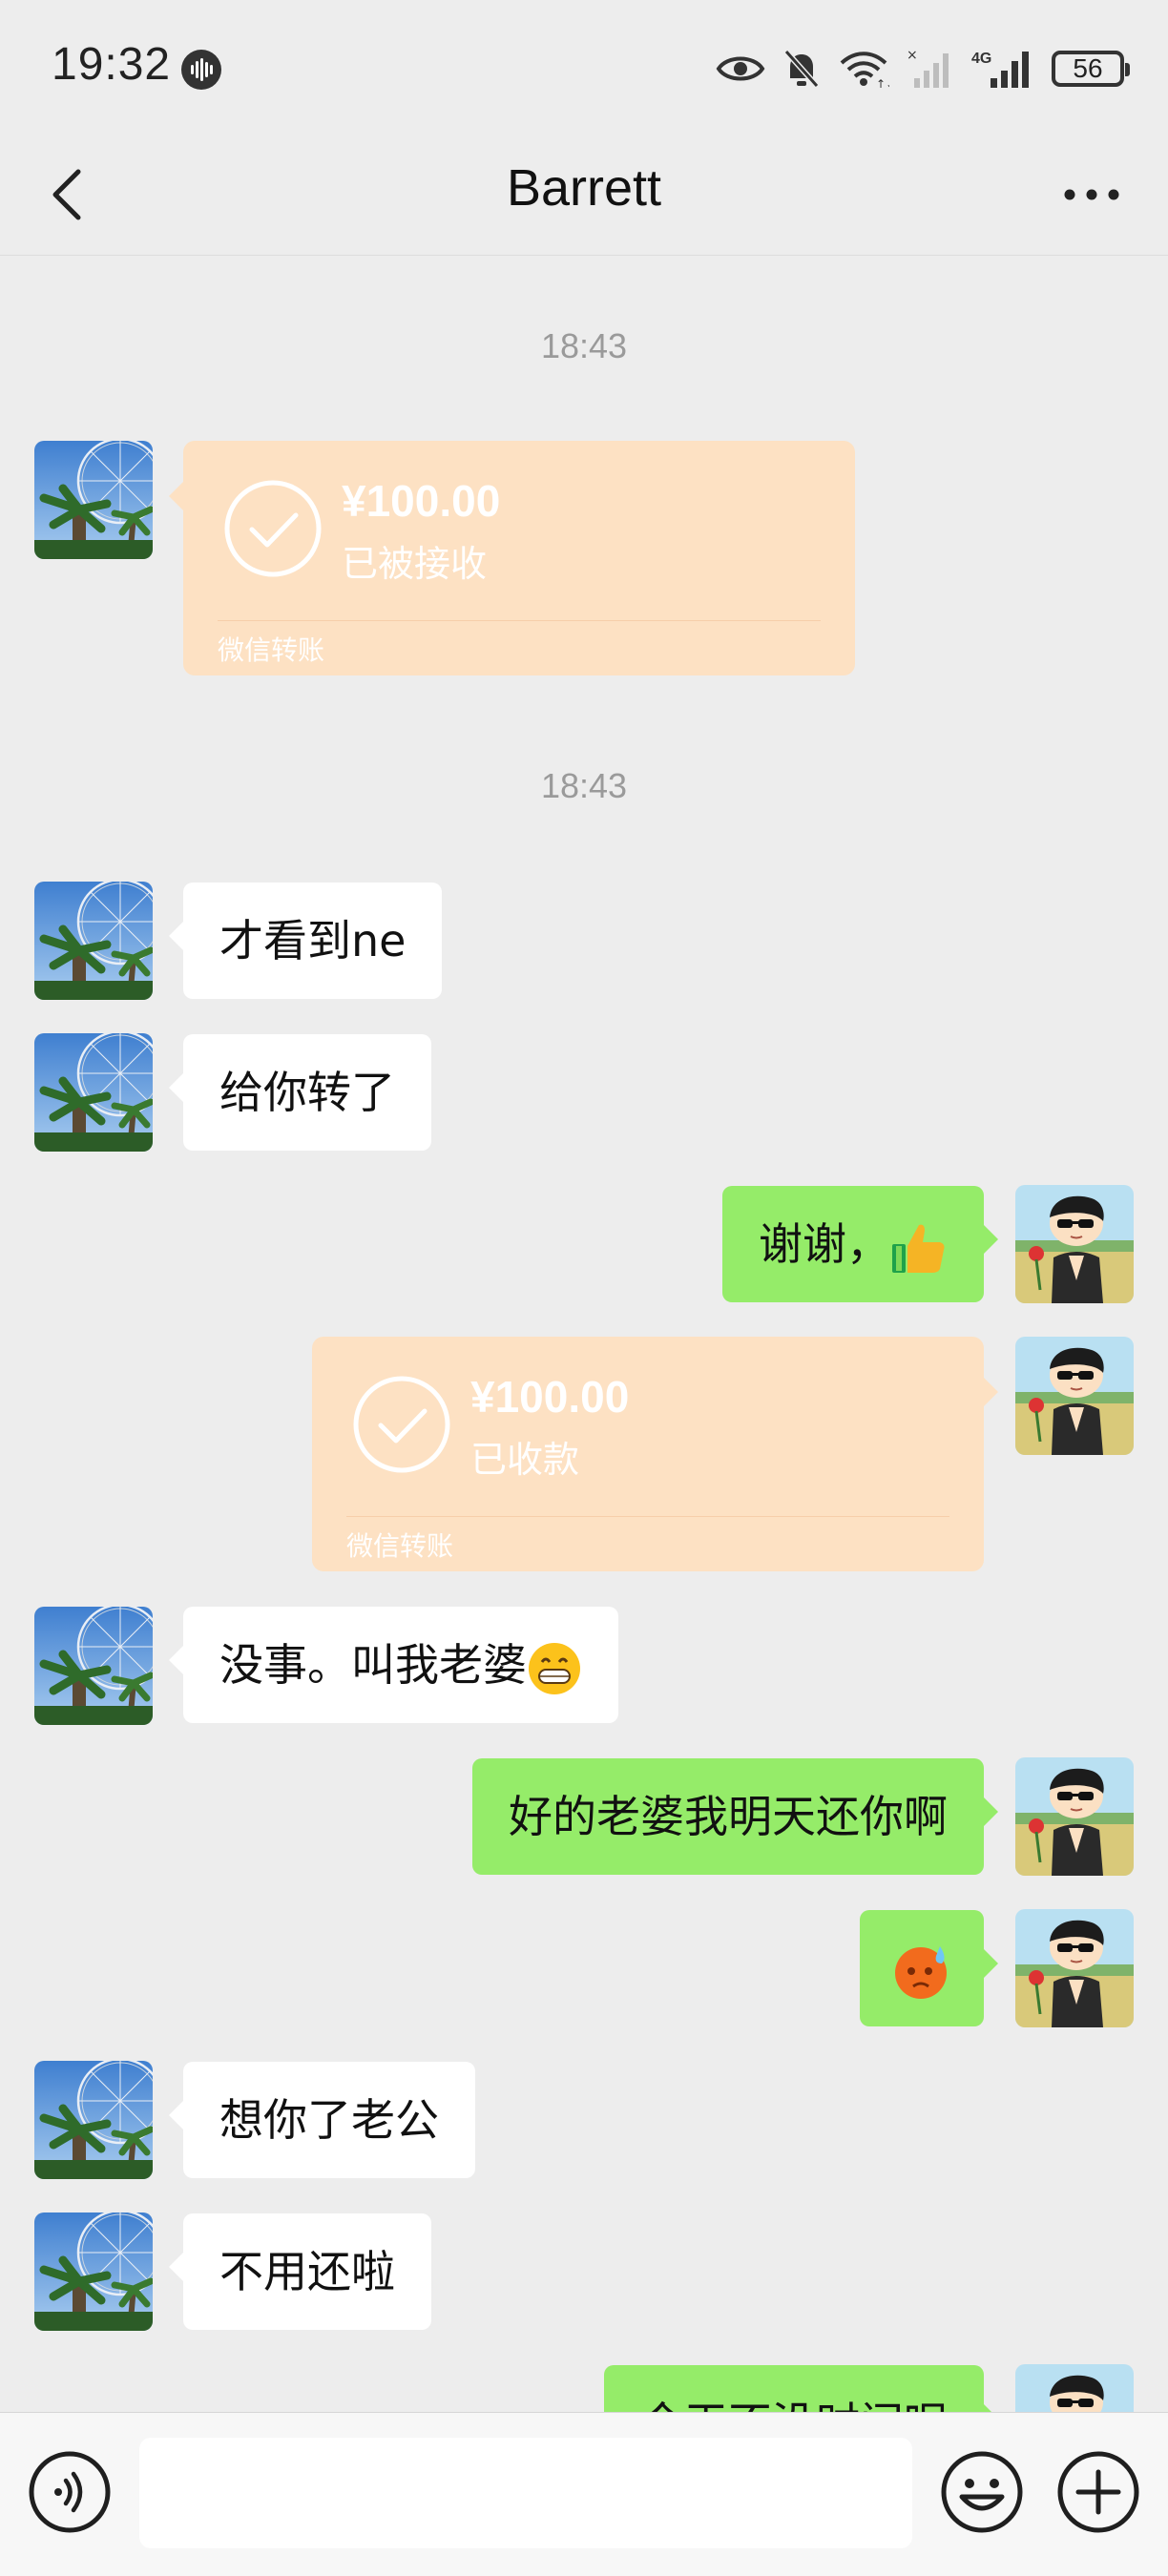 This screenshot has width=1168, height=2576. I want to click on plus-button, so click(1098, 2494).